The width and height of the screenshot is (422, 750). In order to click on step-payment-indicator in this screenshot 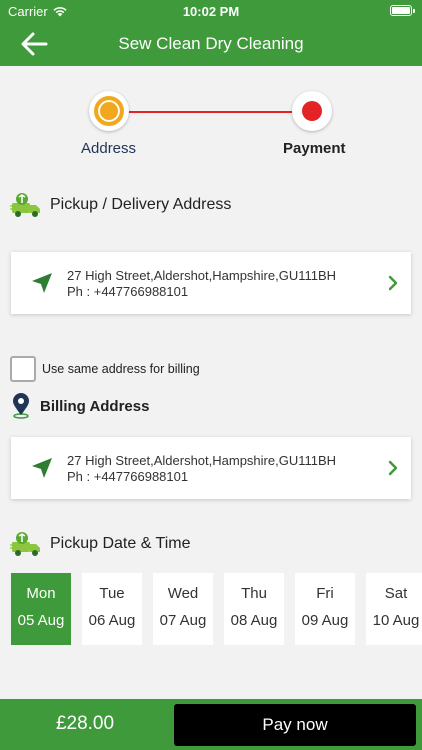, I will do `click(312, 111)`.